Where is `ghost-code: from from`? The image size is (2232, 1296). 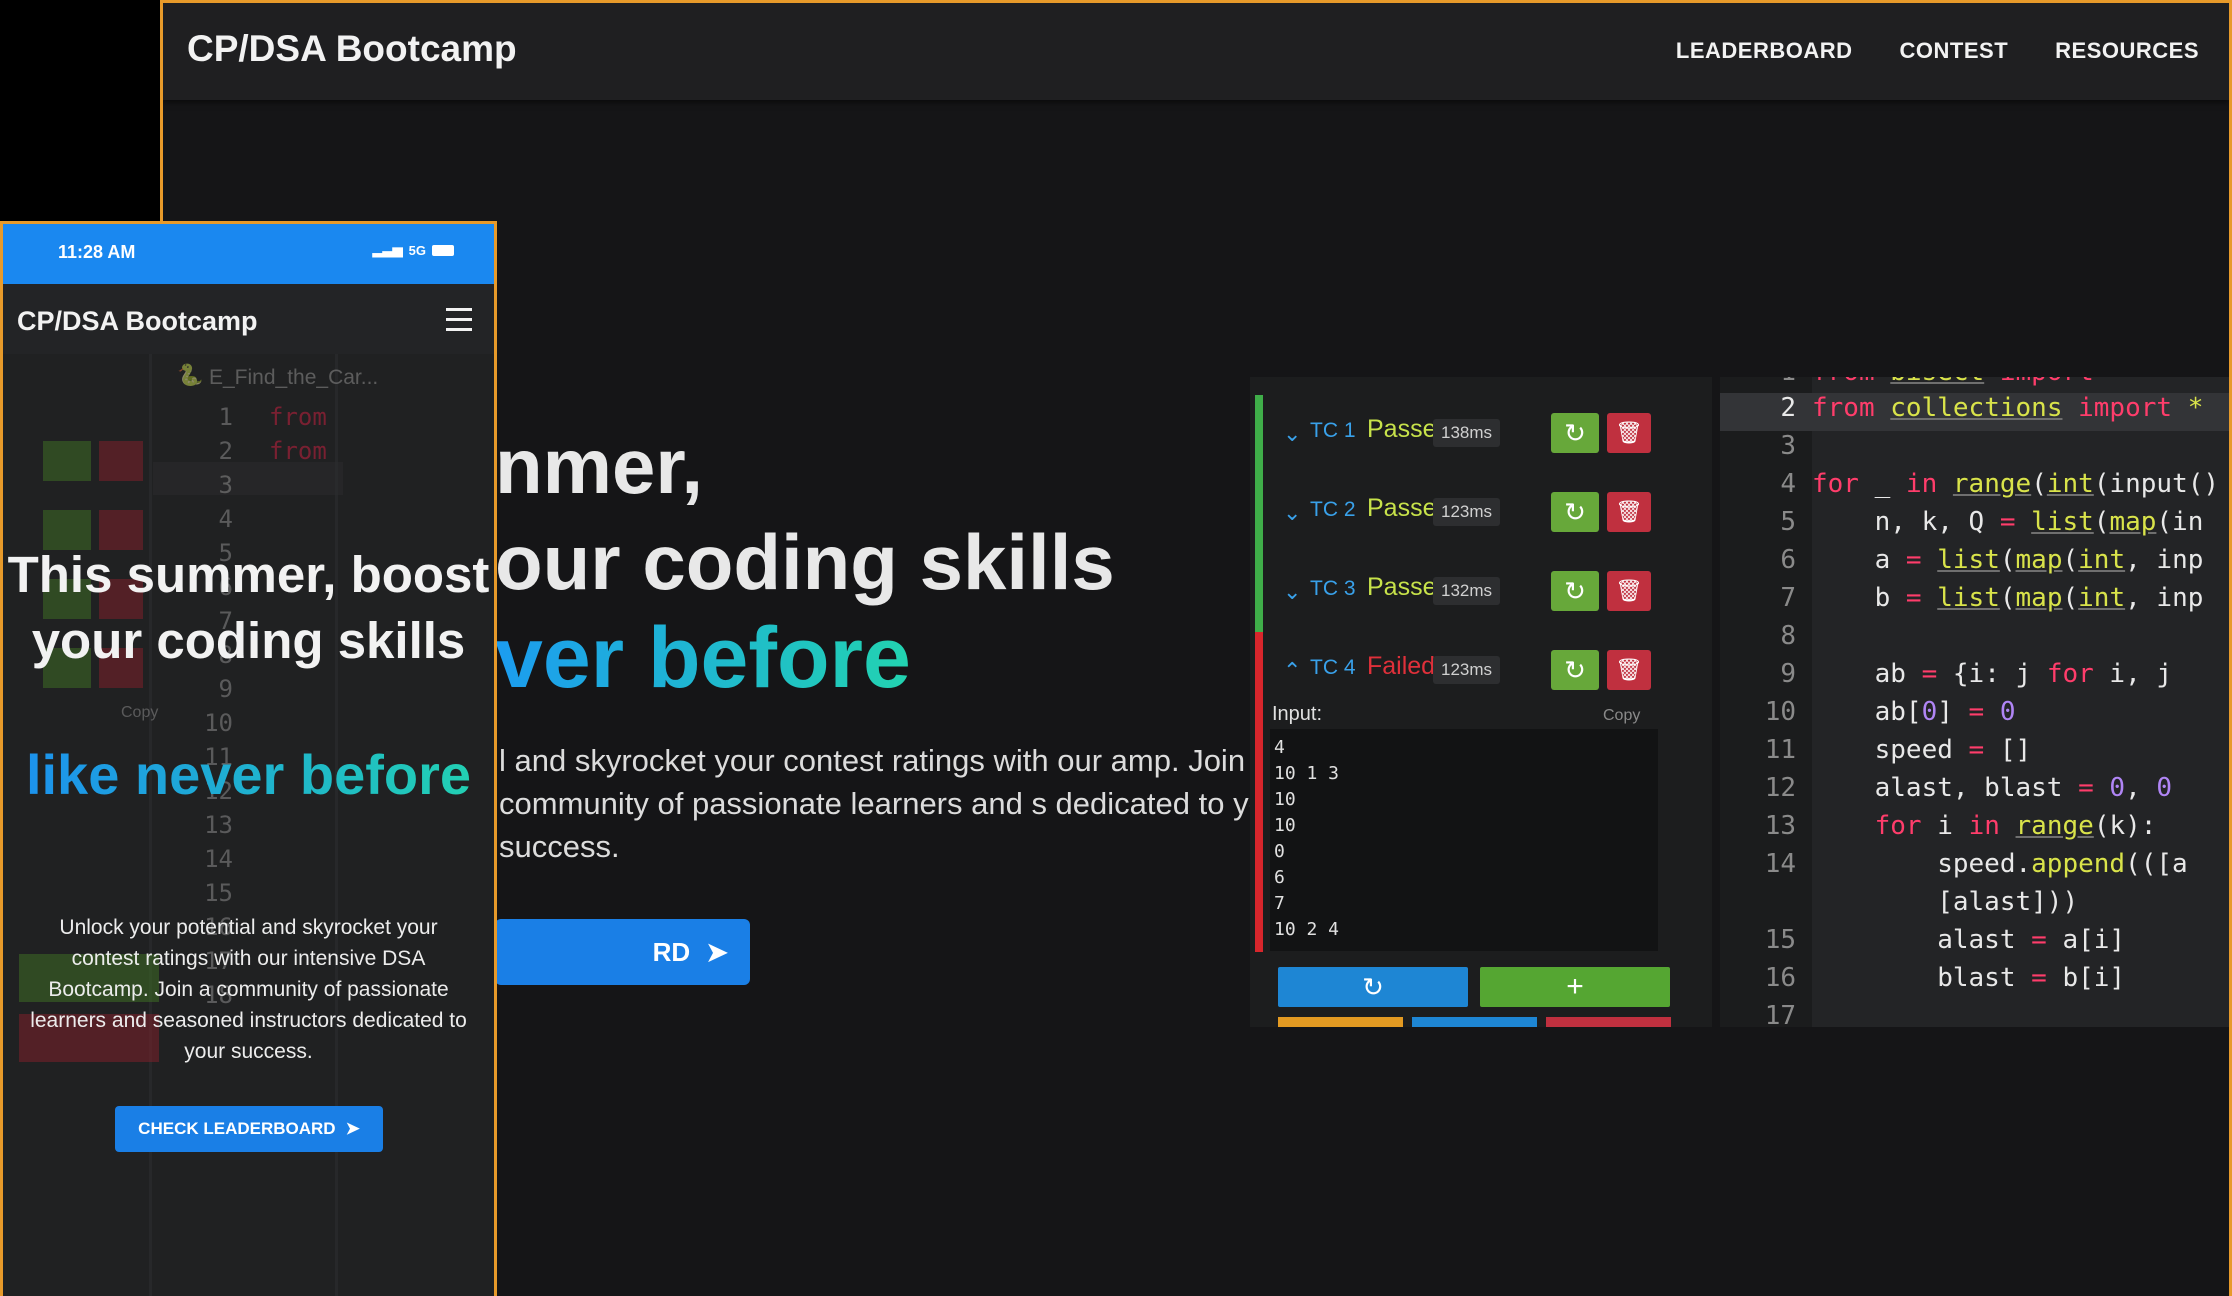
ghost-code: from from is located at coordinates (298, 434).